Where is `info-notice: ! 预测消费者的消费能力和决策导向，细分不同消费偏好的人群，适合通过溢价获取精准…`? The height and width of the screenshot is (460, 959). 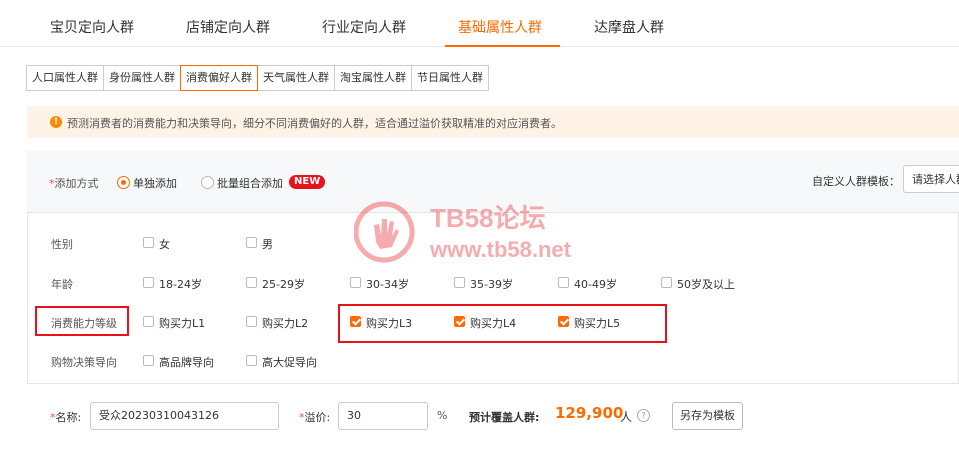
info-notice: ! 预测消费者的消费能力和决策导向，细分不同消费偏好的人群，适合通过溢价获取精准… is located at coordinates (493, 122).